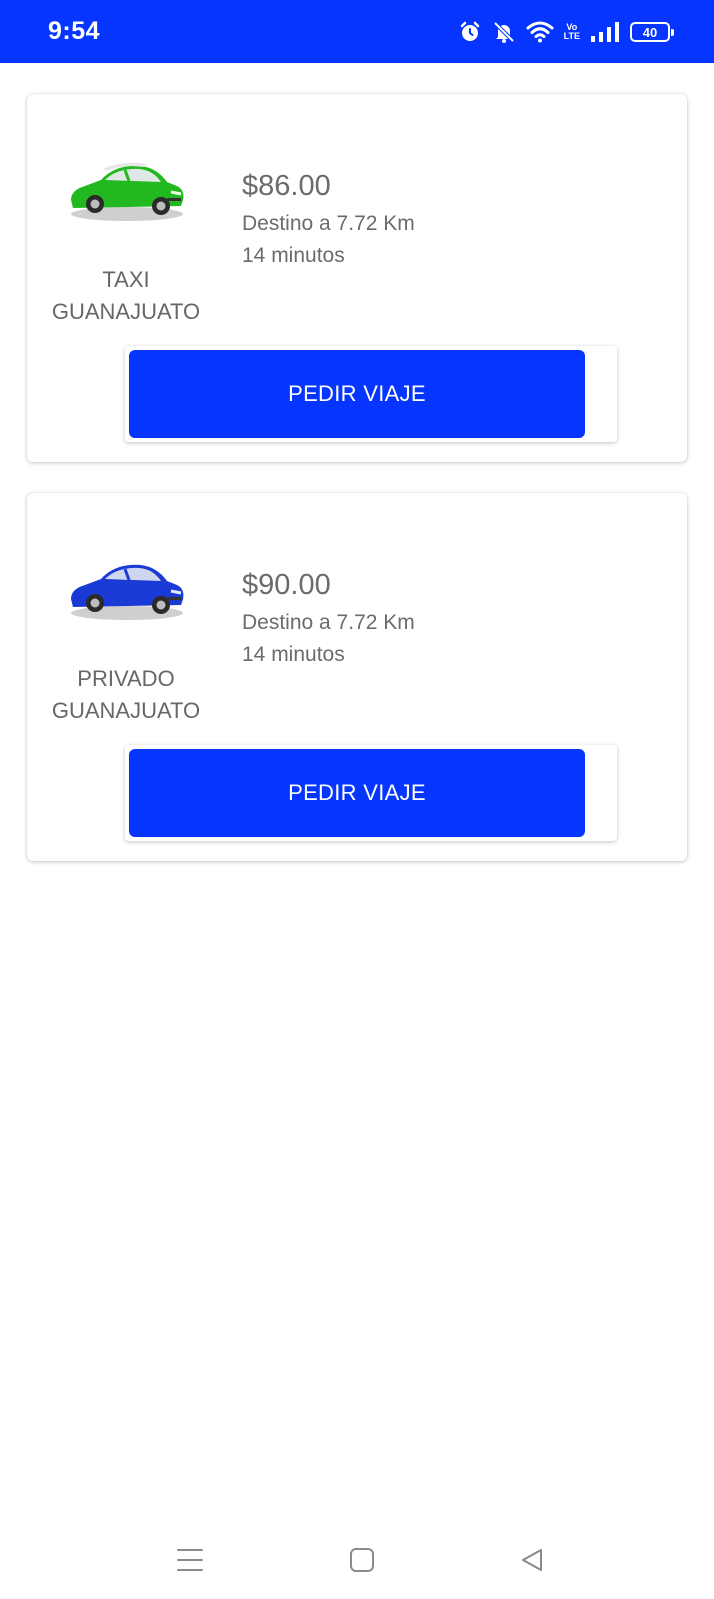  What do you see at coordinates (126, 695) in the screenshot?
I see `service-name: PRIVADO GUANAJUATO` at bounding box center [126, 695].